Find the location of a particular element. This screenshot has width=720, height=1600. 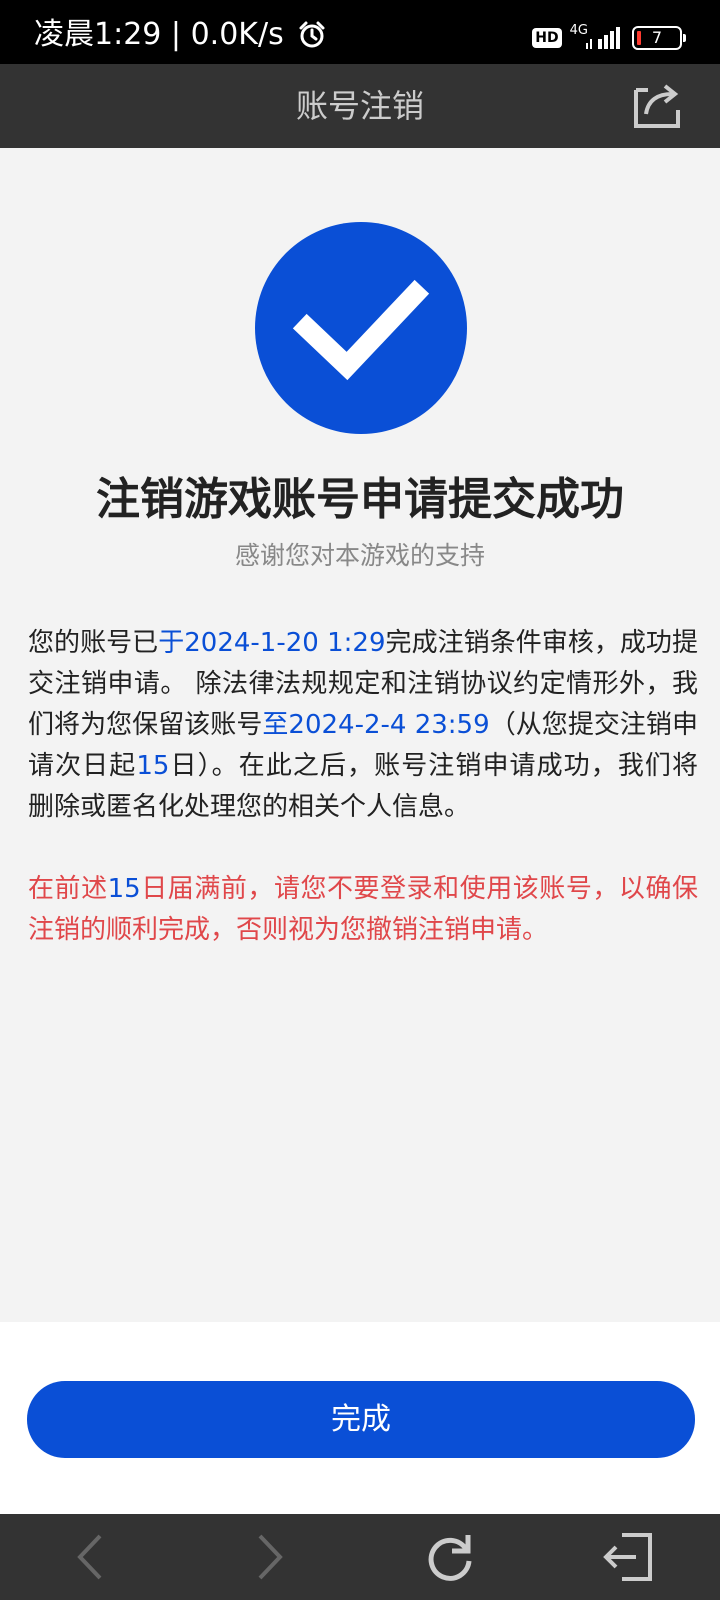

success-badge is located at coordinates (361, 328).